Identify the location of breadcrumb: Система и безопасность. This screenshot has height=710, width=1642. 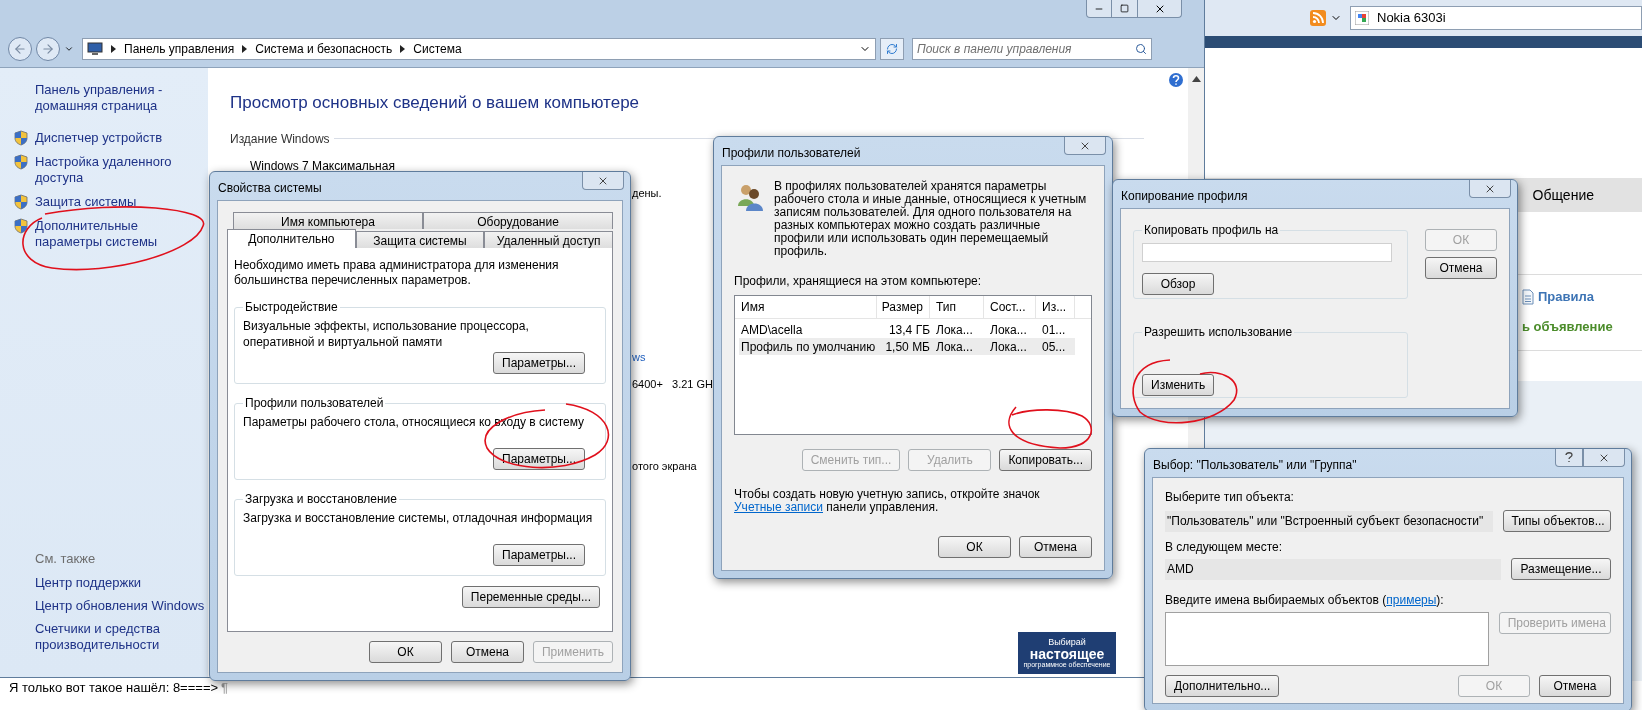
(324, 49).